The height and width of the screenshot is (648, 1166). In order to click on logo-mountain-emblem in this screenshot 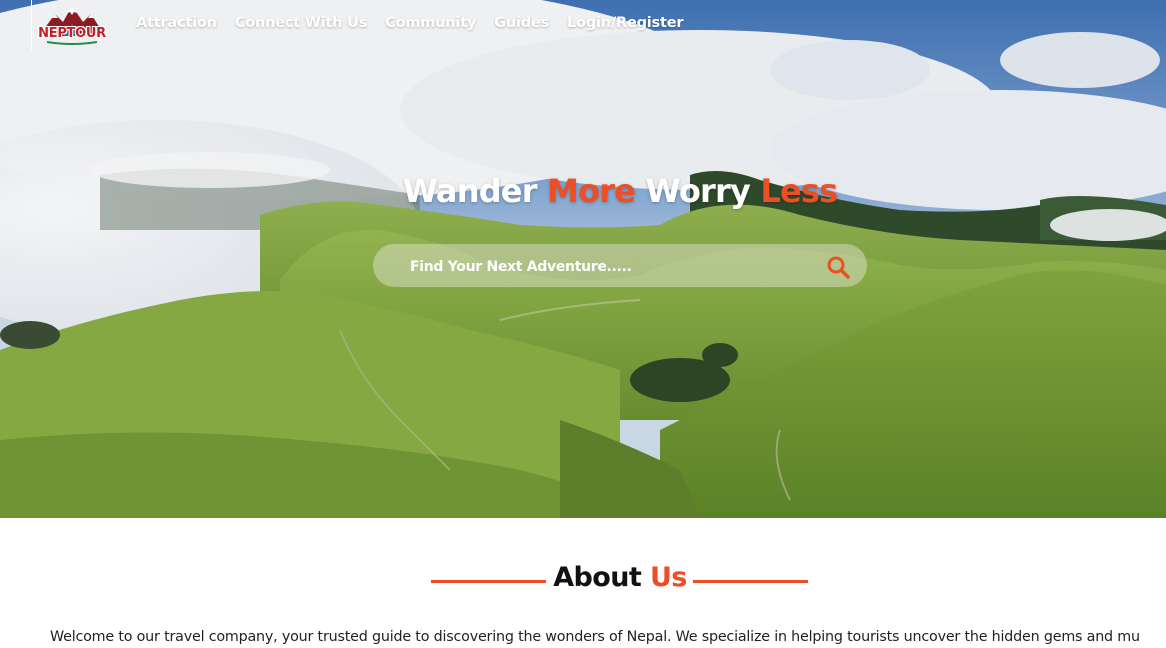, I will do `click(72, 25)`.